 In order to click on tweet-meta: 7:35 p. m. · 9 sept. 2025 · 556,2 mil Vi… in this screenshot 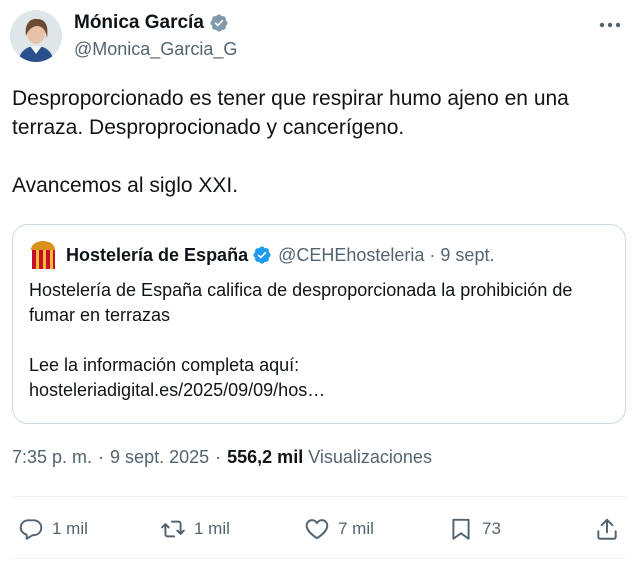, I will do `click(222, 457)`.